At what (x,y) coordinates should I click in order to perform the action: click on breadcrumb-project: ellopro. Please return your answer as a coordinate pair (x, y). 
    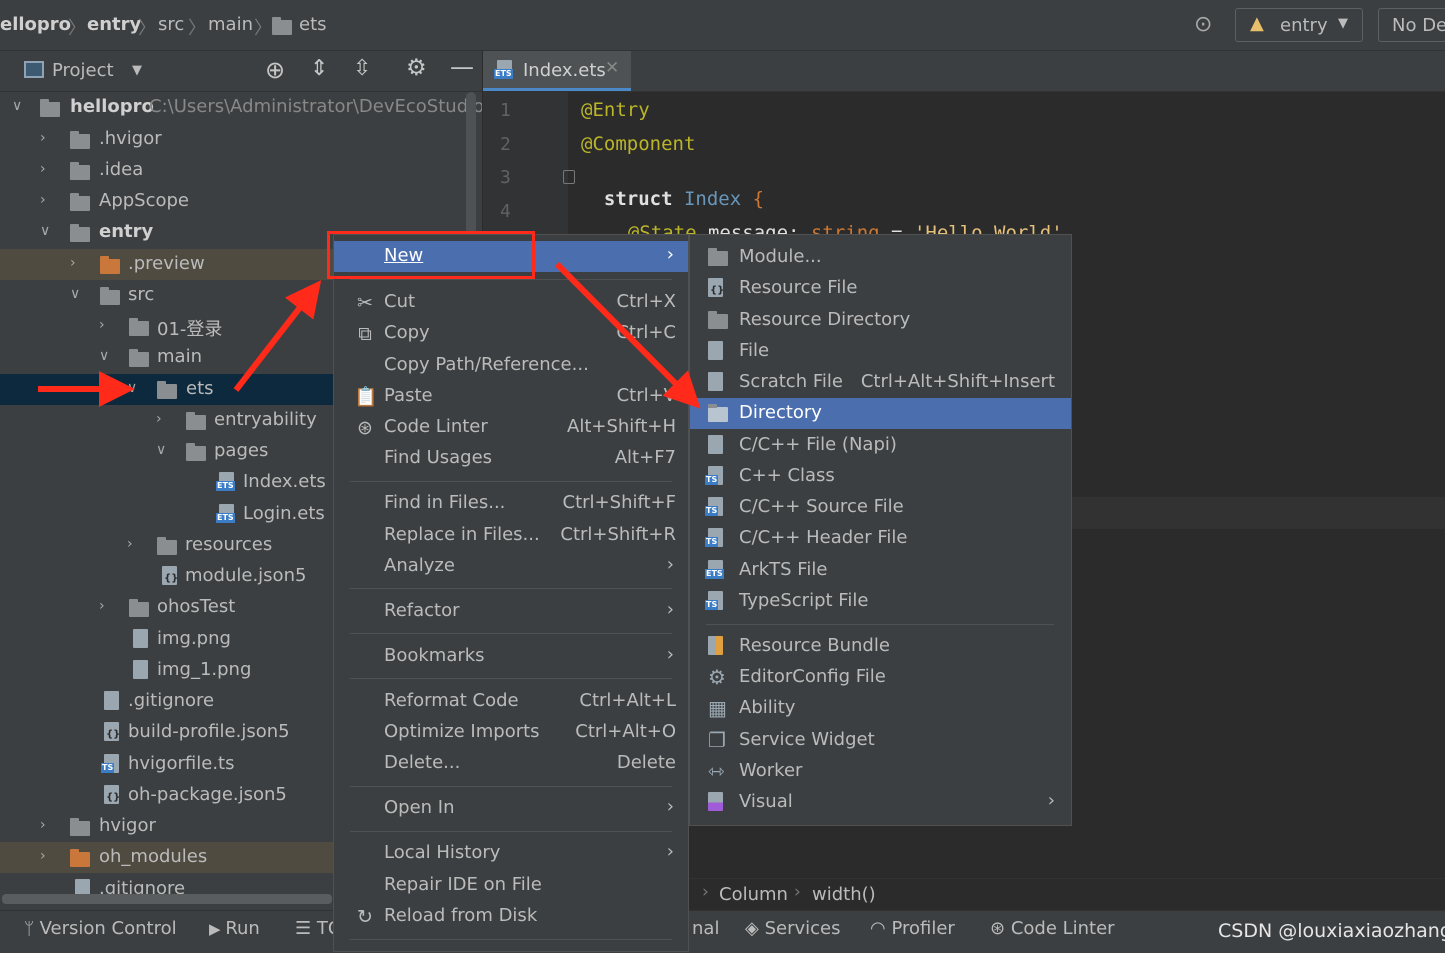
    Looking at the image, I should click on (35, 24).